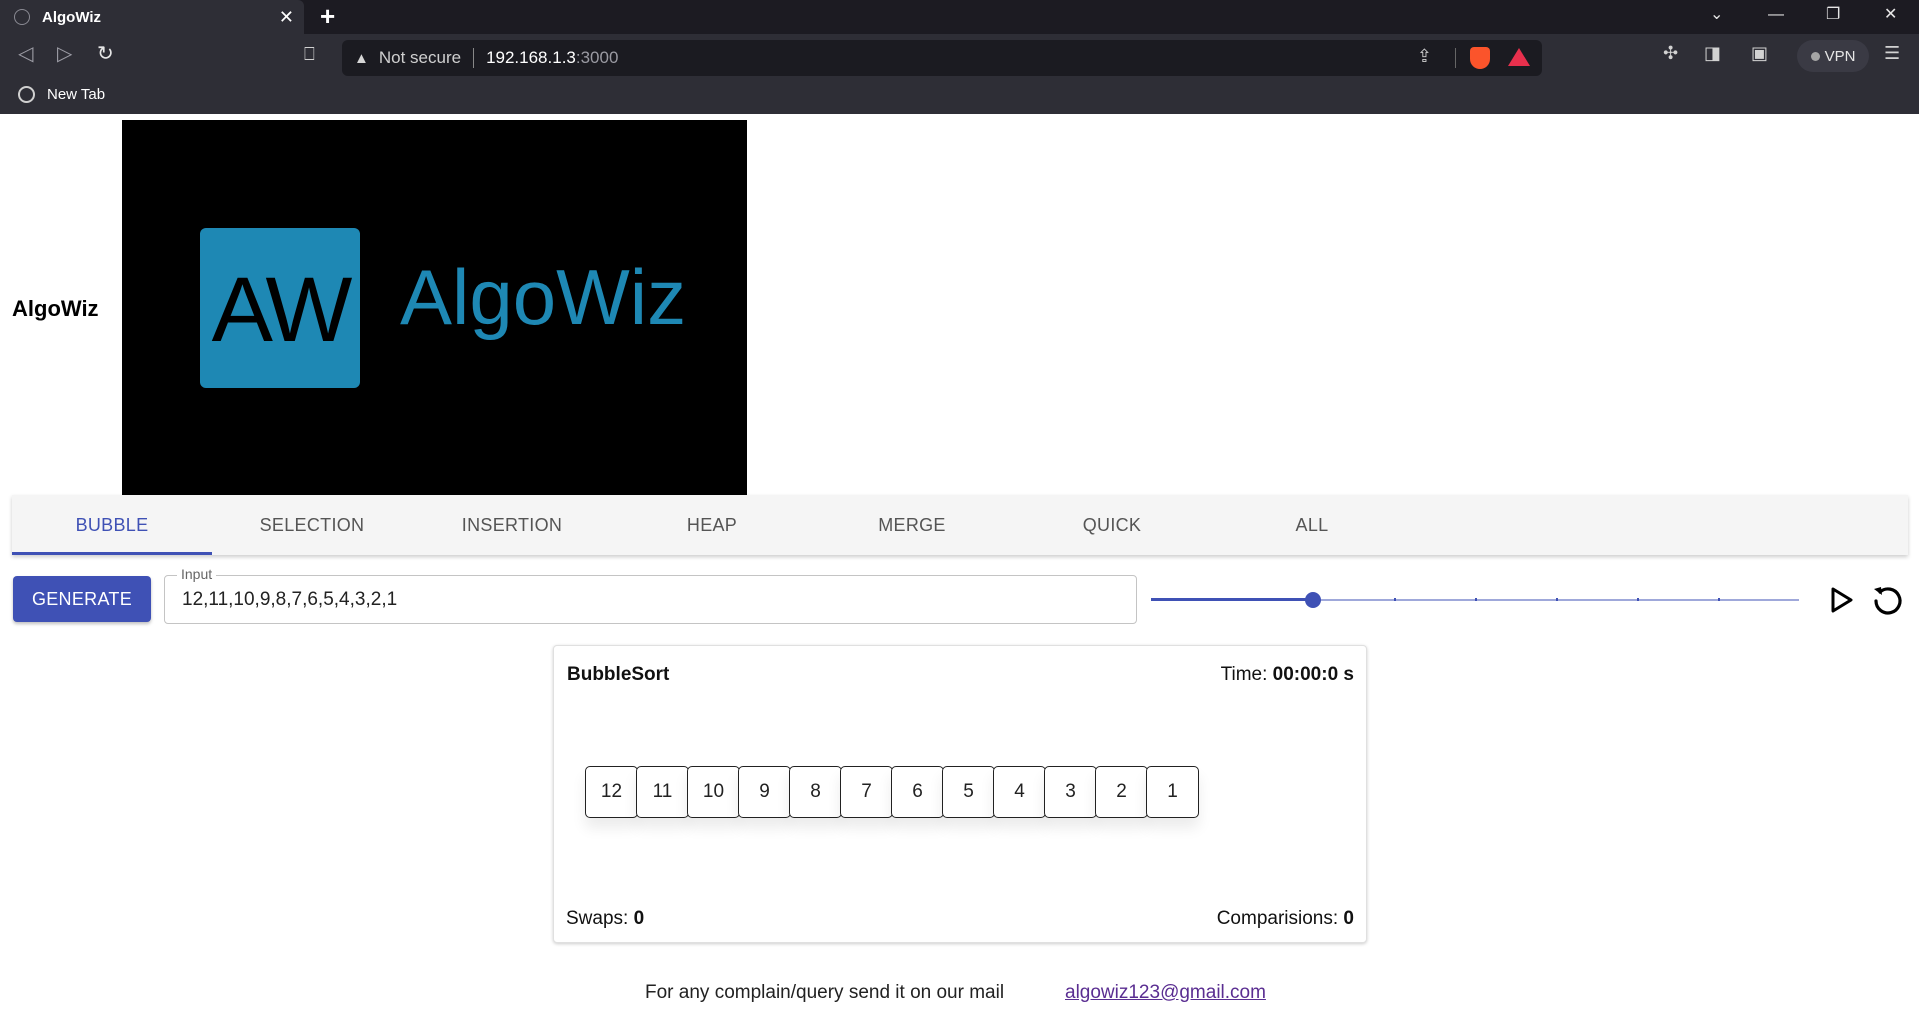  Describe the element at coordinates (55, 308) in the screenshot. I see `brand-name: AlgoWiz` at that location.